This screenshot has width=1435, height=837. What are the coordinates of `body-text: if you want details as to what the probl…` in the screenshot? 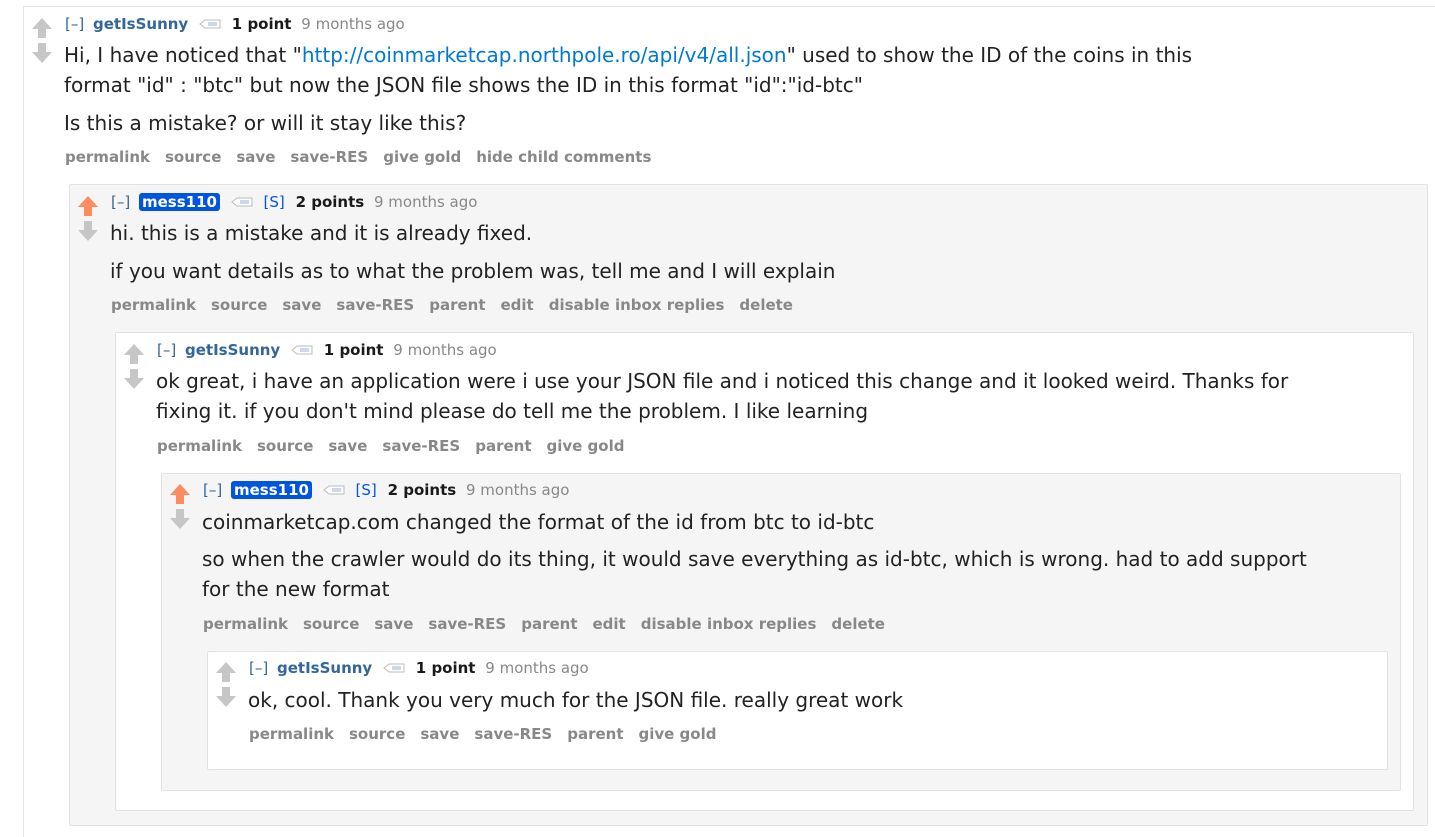 It's located at (473, 271).